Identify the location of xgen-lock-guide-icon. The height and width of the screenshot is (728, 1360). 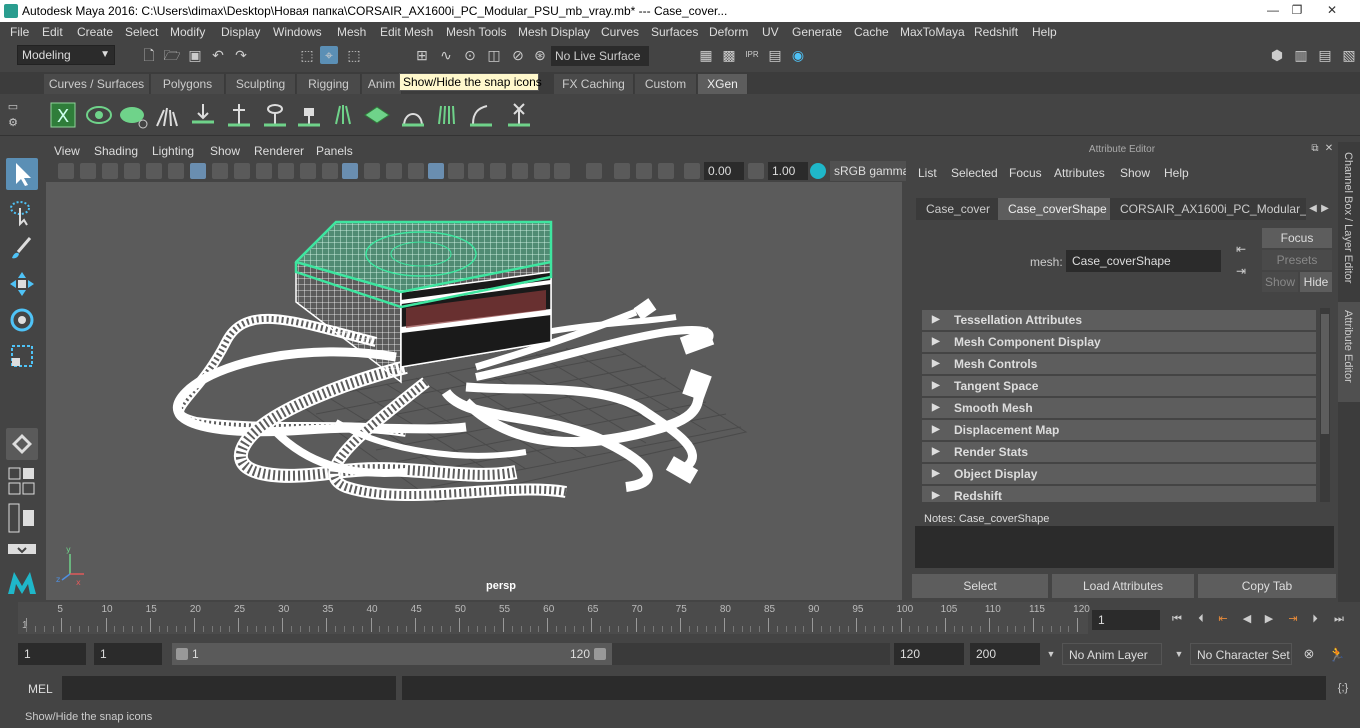
(309, 115).